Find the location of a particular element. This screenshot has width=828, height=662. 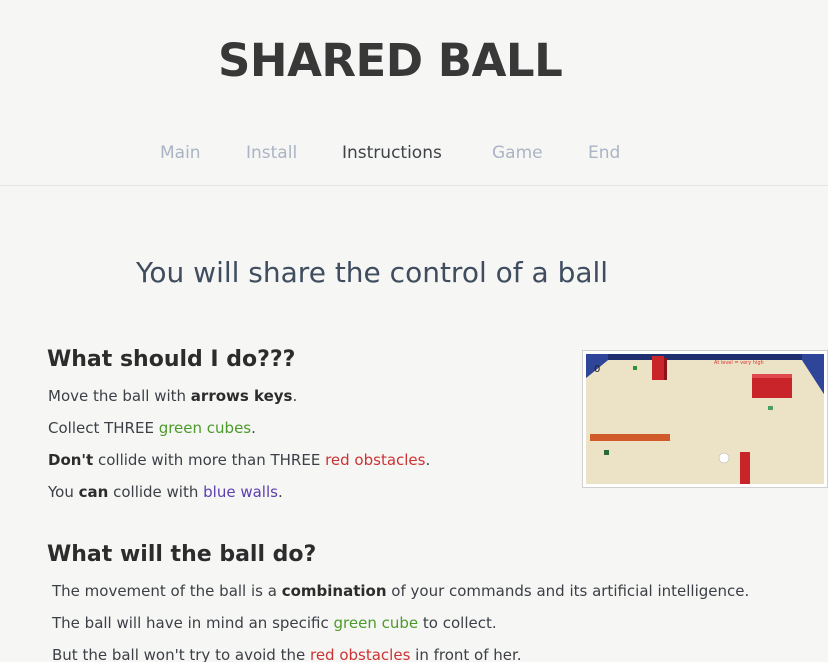

instruction-text: Move the ball with is located at coordinates (119, 396).